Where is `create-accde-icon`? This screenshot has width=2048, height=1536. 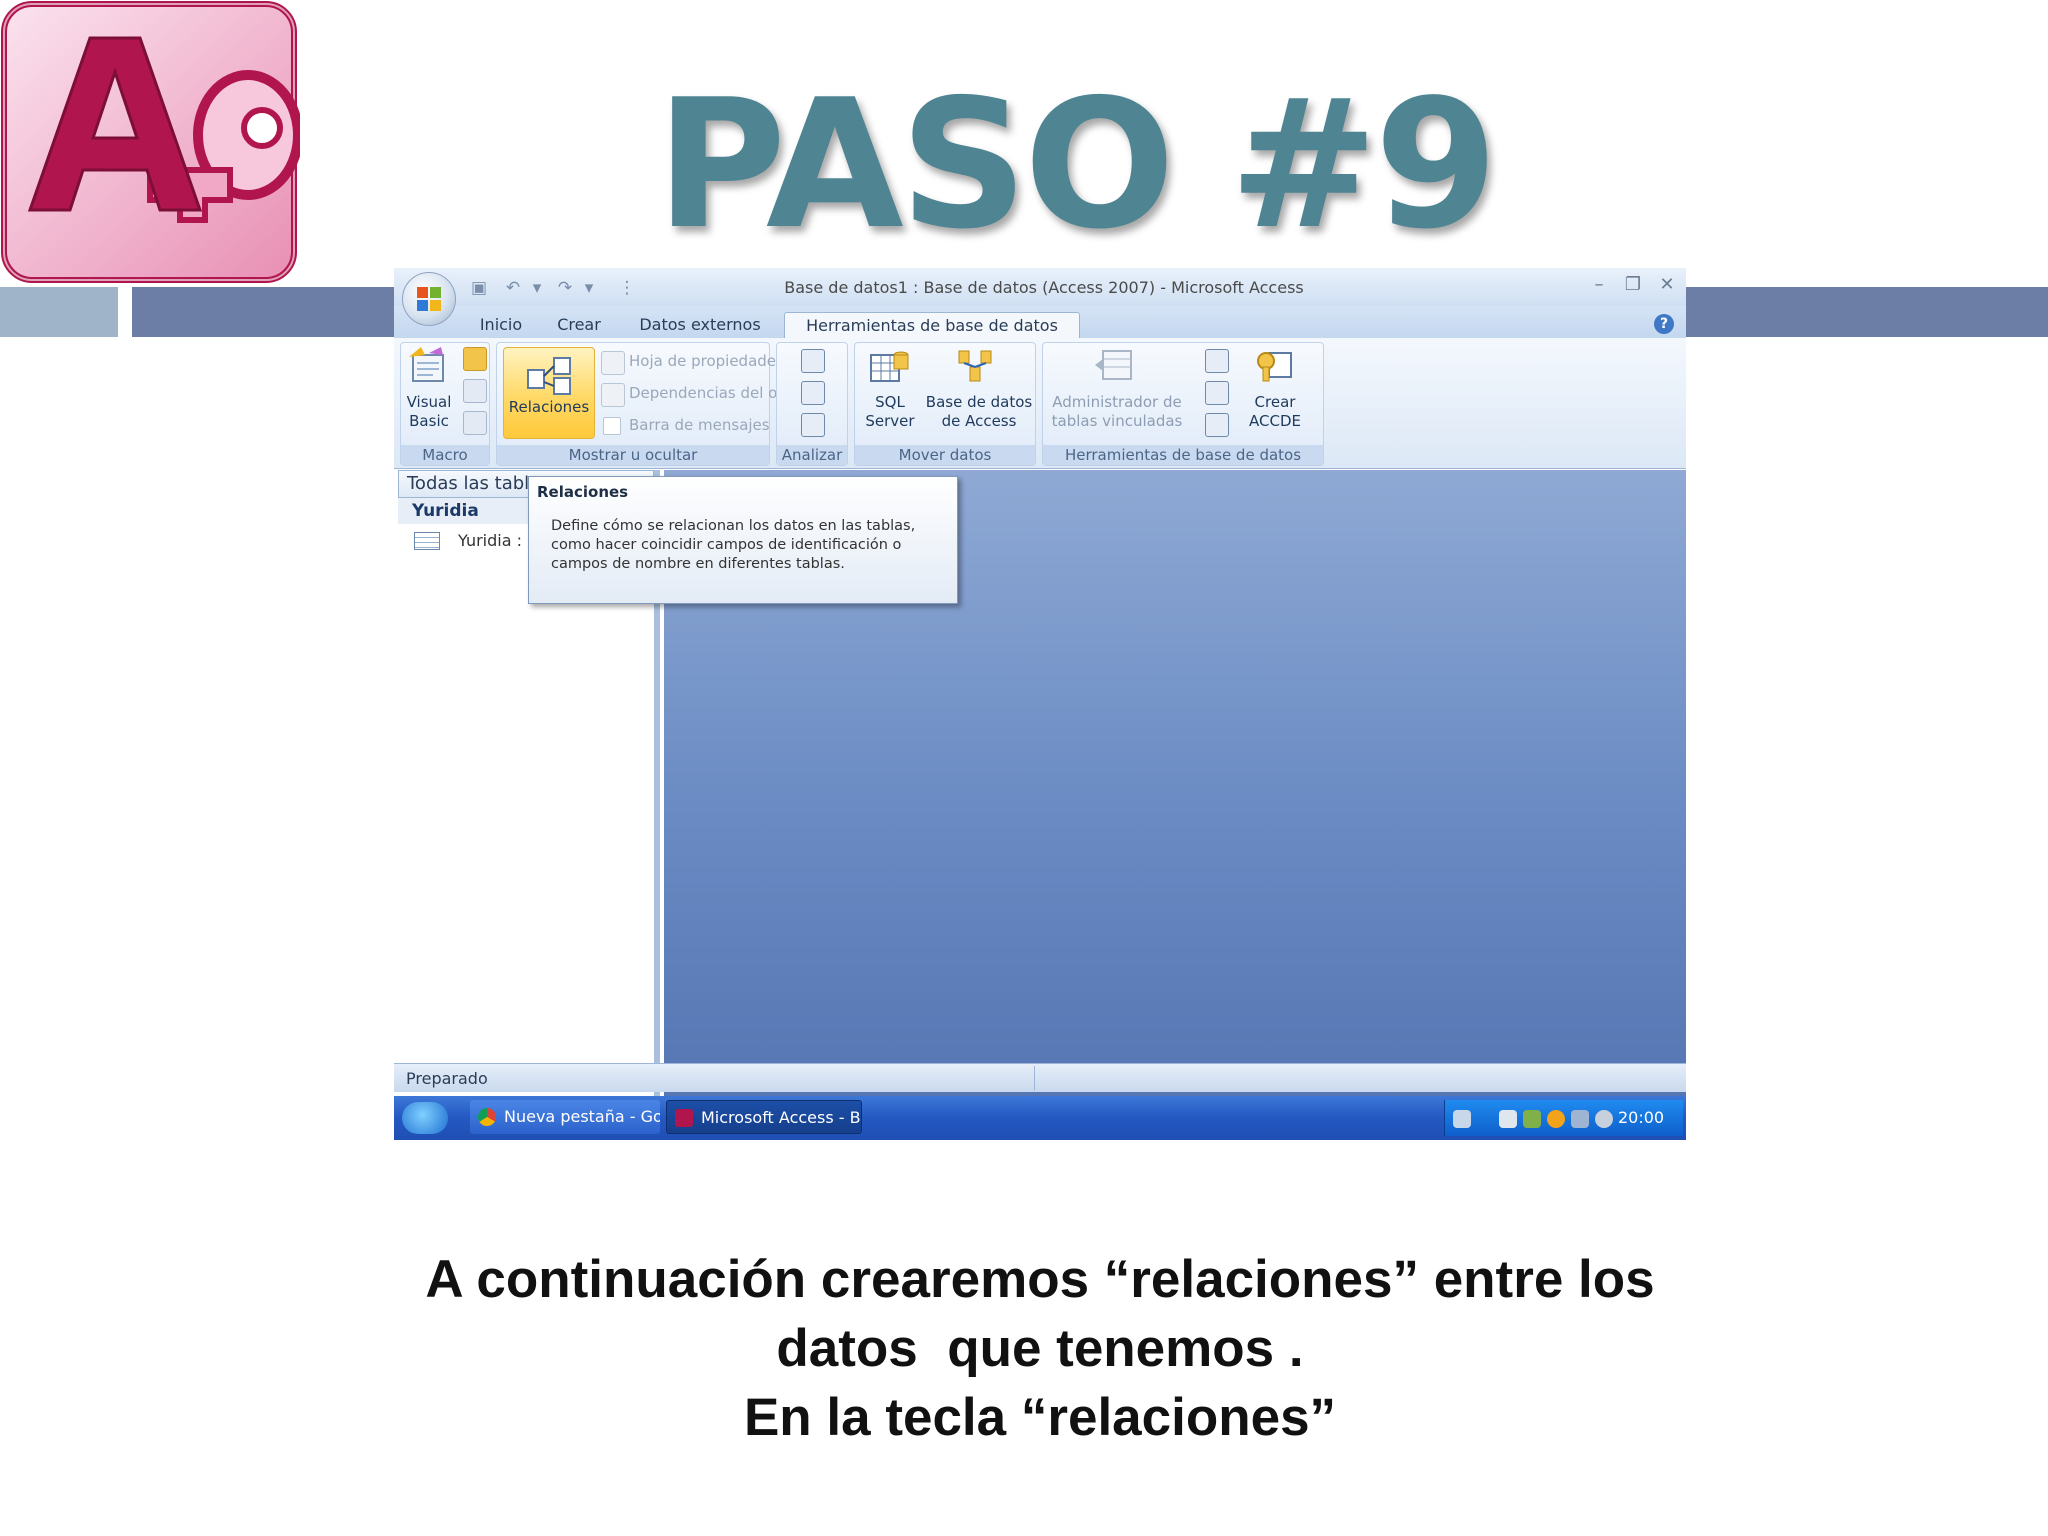
create-accde-icon is located at coordinates (1275, 366).